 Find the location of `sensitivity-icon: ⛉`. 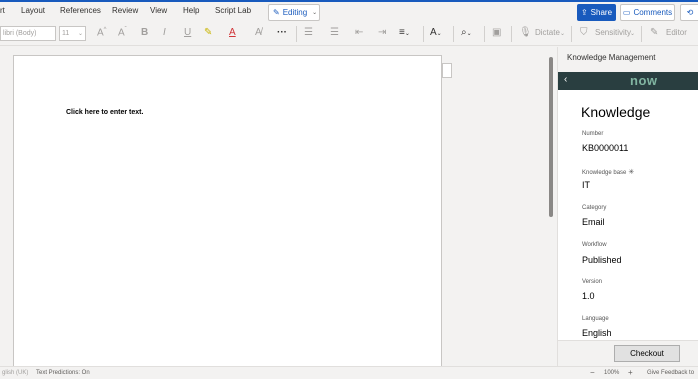

sensitivity-icon: ⛉ is located at coordinates (584, 32).